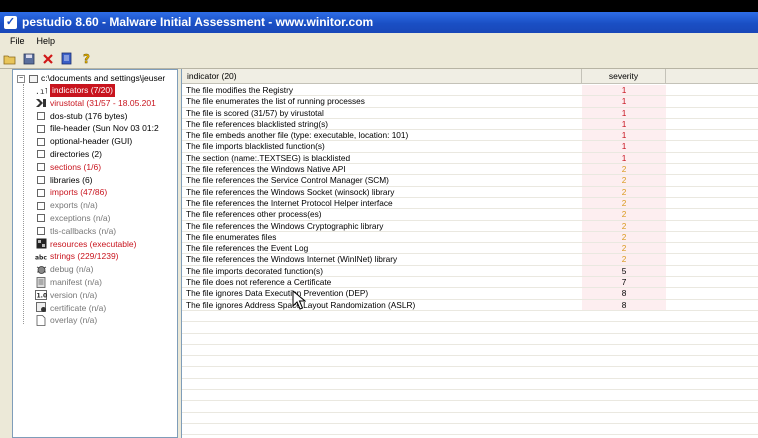 The width and height of the screenshot is (758, 438). I want to click on tree-item-file-header: file-header (Sun Nov 03 01:2, so click(106, 128).